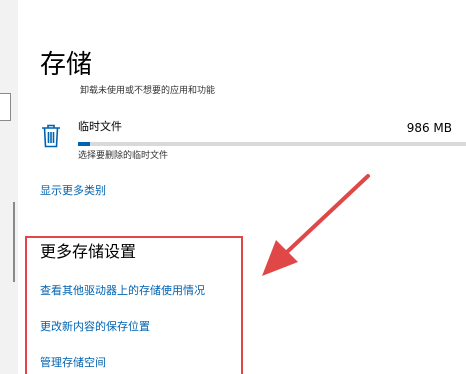 The image size is (466, 374). I want to click on page-subtitle: 卸载未使用或不想要的应用和功能, so click(148, 91).